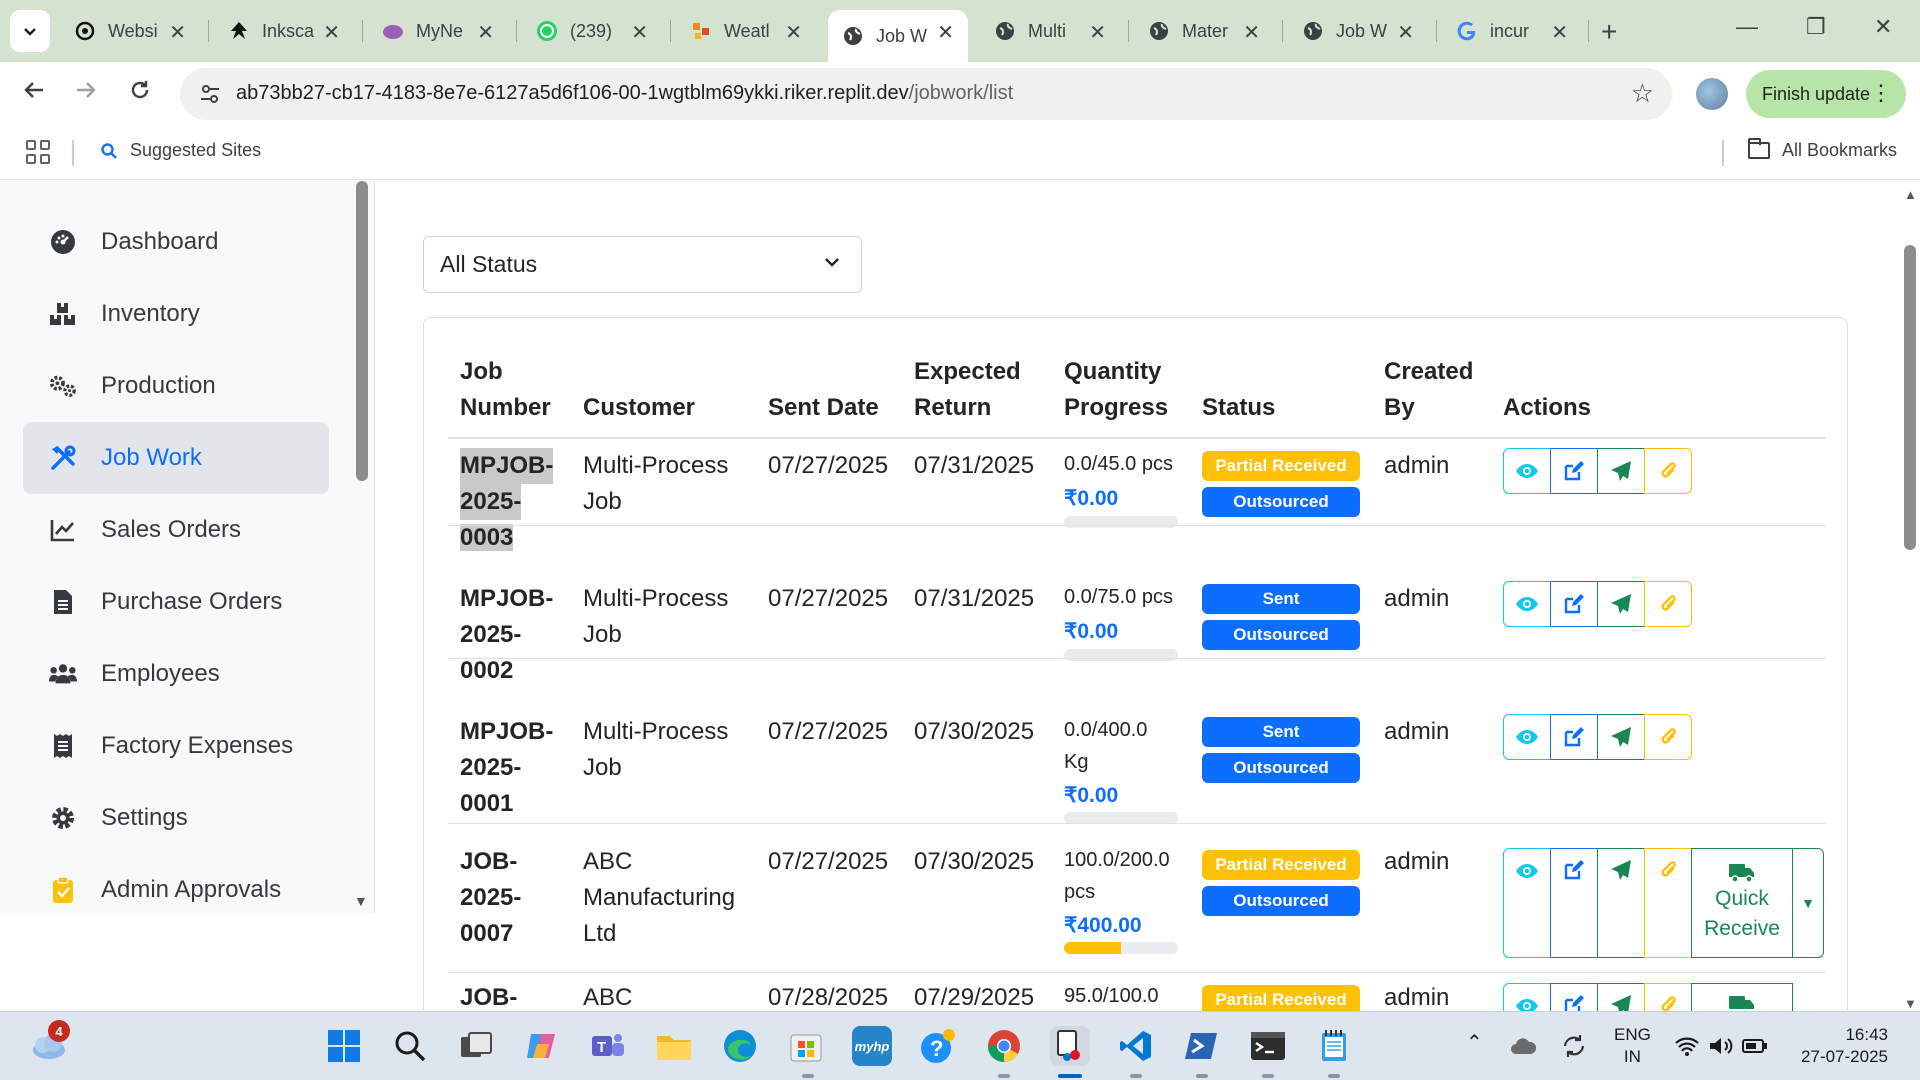  Describe the element at coordinates (1116, 390) in the screenshot. I see `header-quantity-progress: Quantity Progress` at that location.